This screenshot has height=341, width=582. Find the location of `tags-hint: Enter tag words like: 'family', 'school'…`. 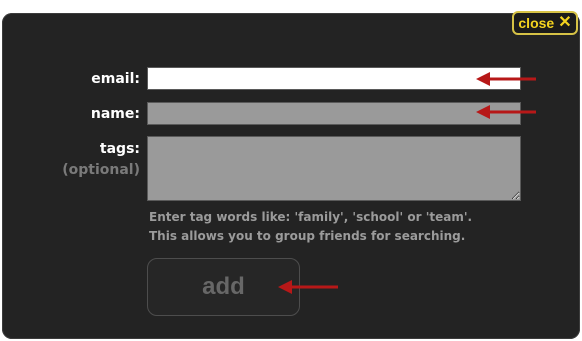

tags-hint: Enter tag words like: 'family', 'school'… is located at coordinates (349, 227).